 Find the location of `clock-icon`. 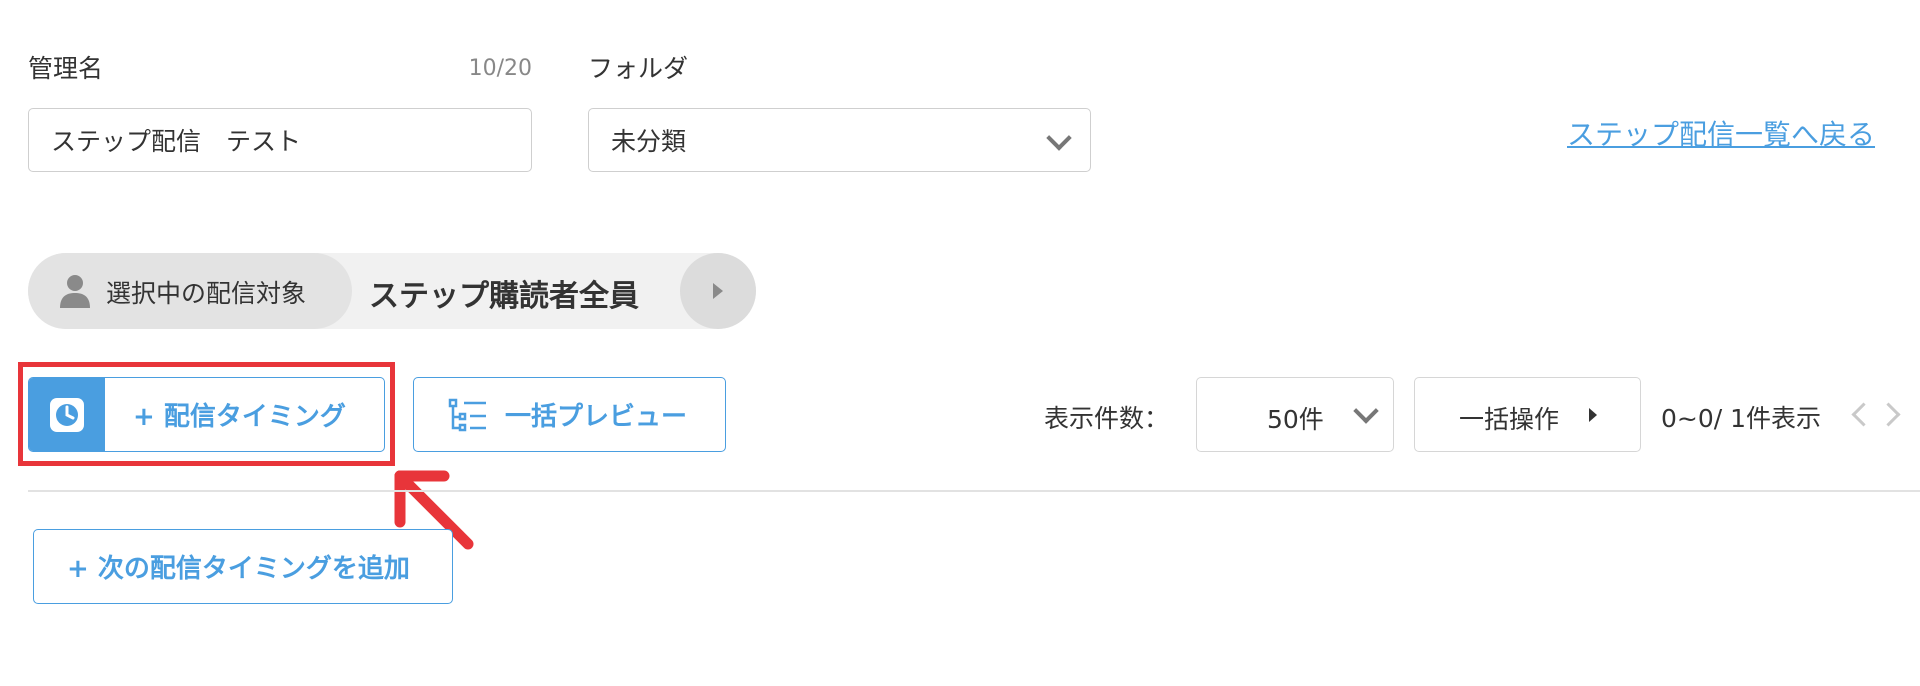

clock-icon is located at coordinates (67, 415).